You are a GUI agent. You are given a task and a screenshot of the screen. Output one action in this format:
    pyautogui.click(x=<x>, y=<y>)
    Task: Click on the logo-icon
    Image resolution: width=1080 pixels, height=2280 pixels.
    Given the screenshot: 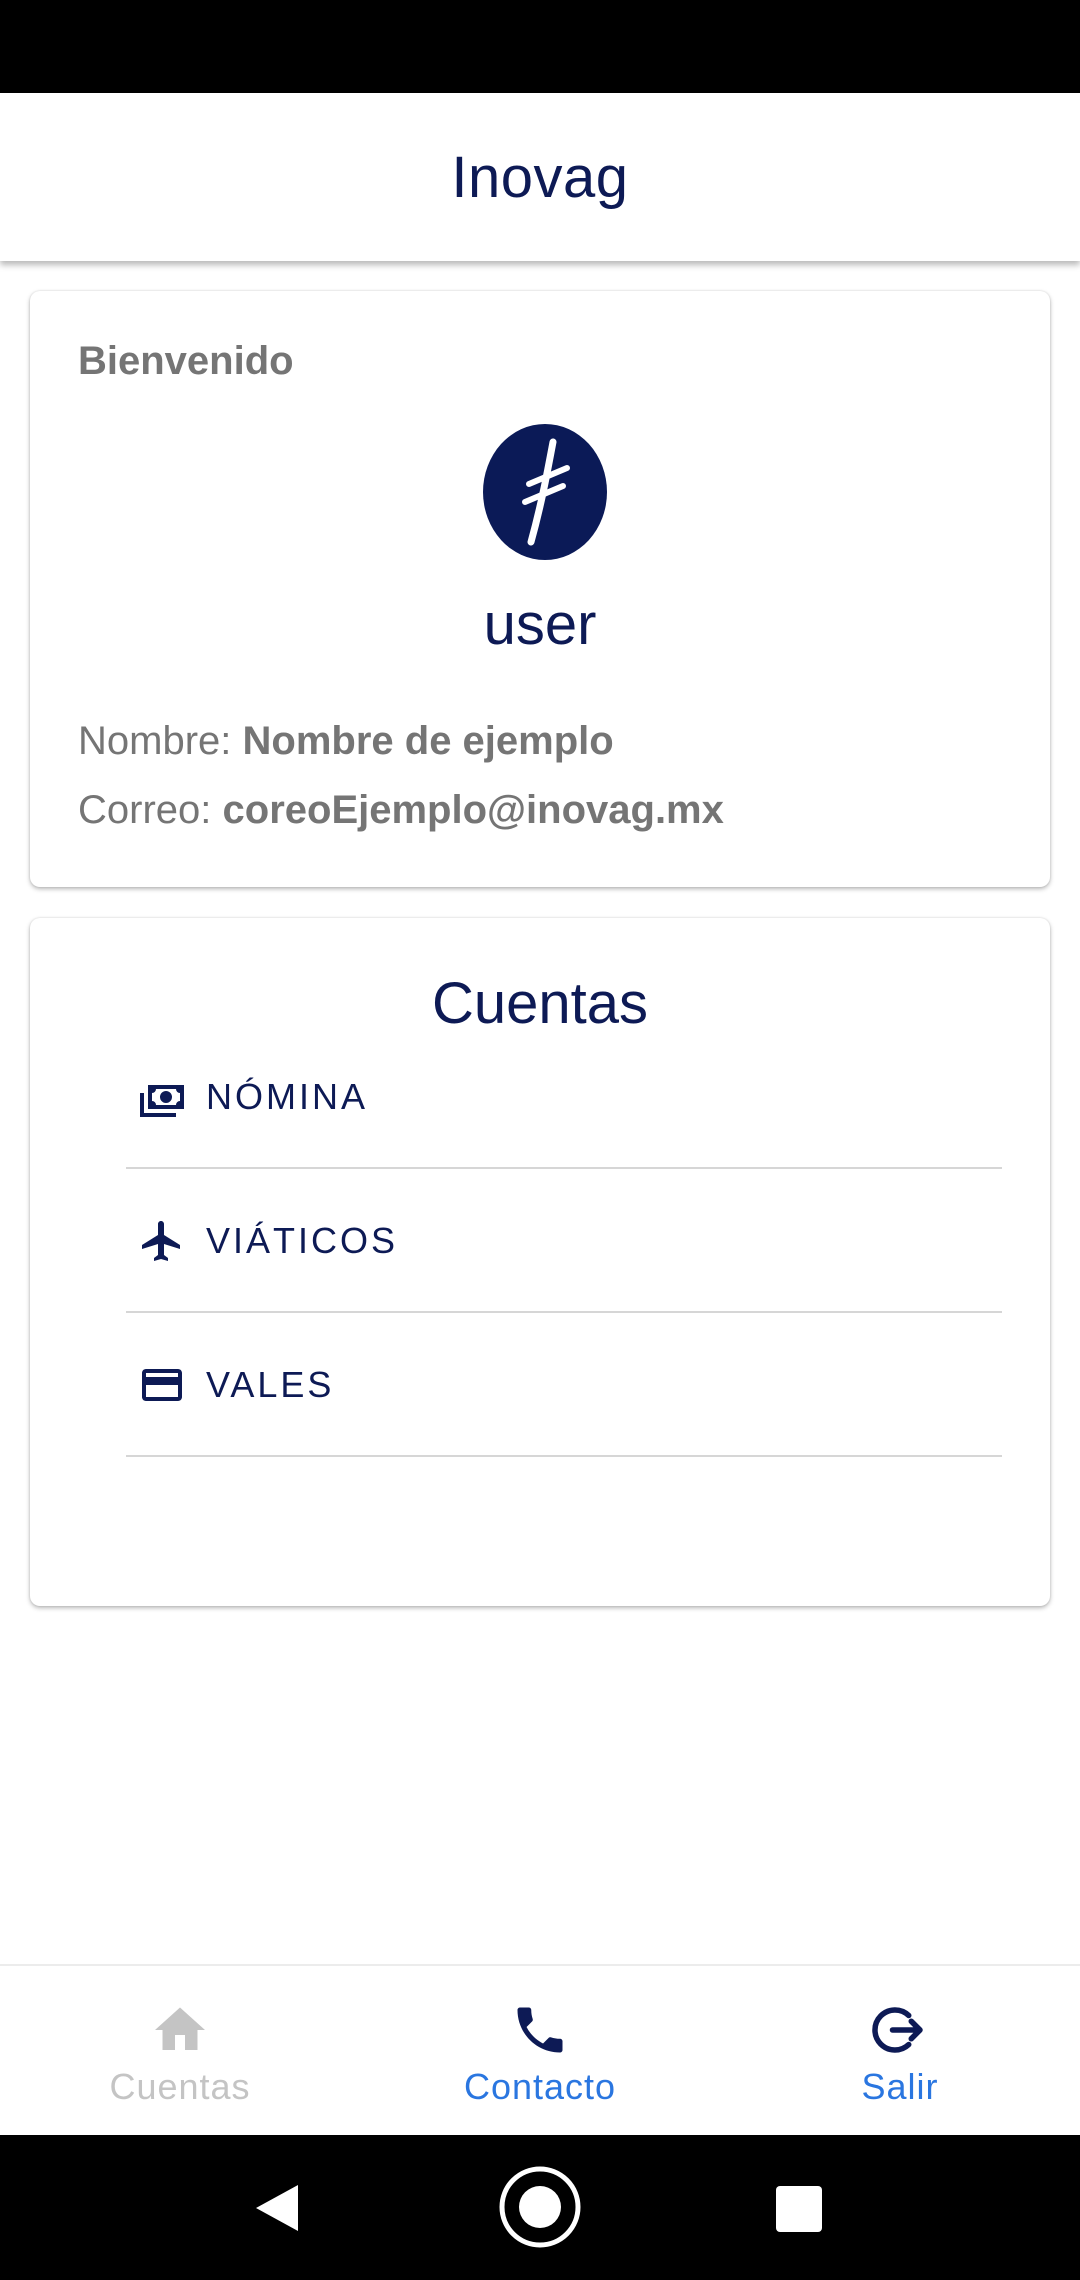 What is the action you would take?
    pyautogui.click(x=546, y=492)
    